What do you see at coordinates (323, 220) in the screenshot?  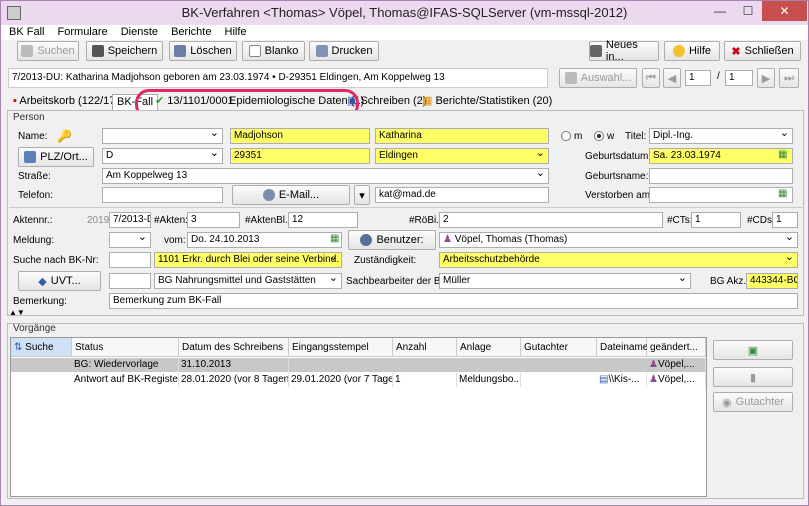 I see `aktenbl-field: 12` at bounding box center [323, 220].